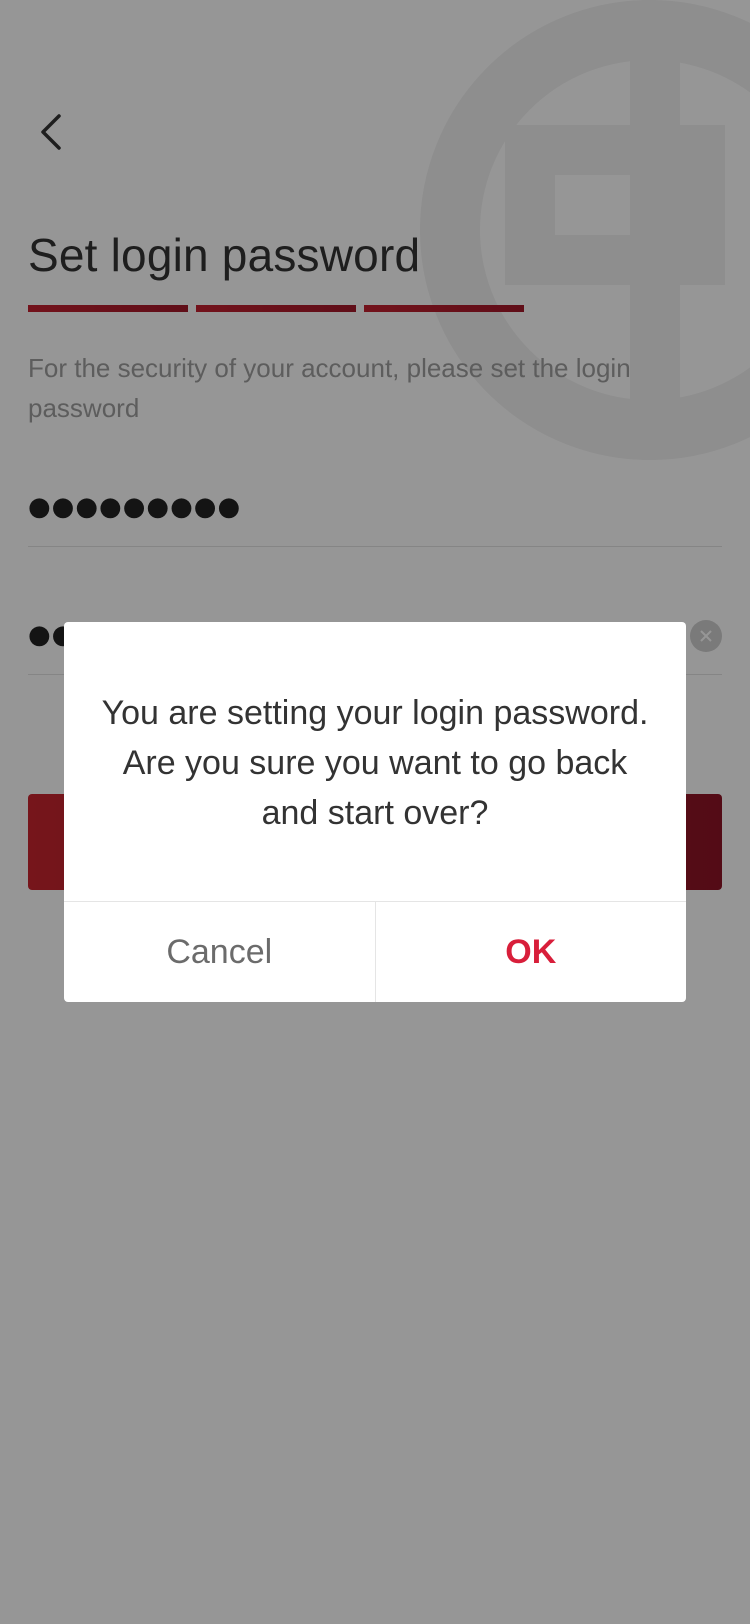  I want to click on dialog-actions: Cancel OK, so click(375, 951).